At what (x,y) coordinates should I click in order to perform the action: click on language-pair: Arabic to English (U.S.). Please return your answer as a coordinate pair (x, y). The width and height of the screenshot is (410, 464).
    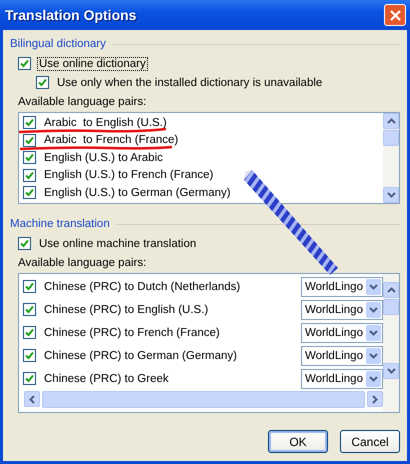
    Looking at the image, I should click on (105, 122).